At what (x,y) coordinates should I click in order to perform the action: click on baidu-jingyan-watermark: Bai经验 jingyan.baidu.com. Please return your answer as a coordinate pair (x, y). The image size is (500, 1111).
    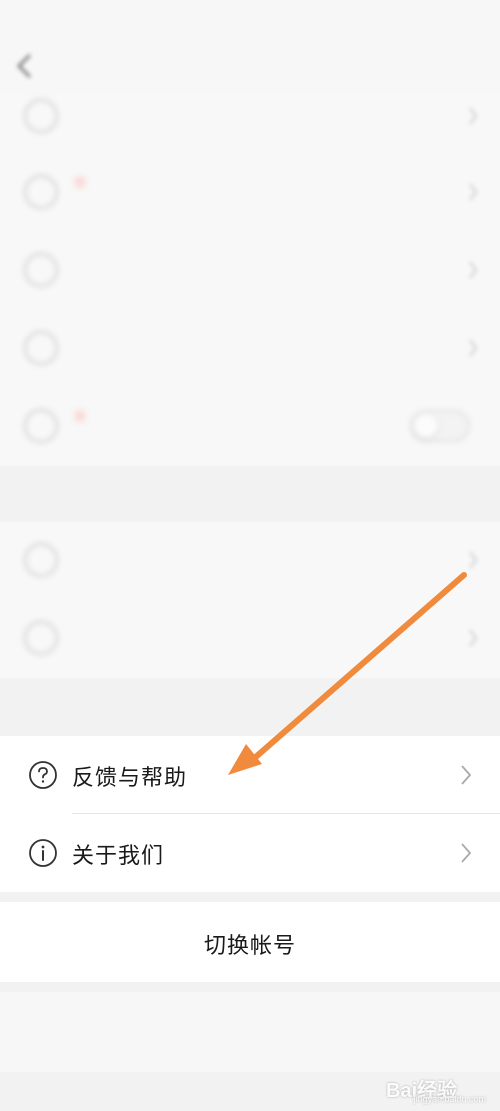
    Looking at the image, I should click on (436, 1082).